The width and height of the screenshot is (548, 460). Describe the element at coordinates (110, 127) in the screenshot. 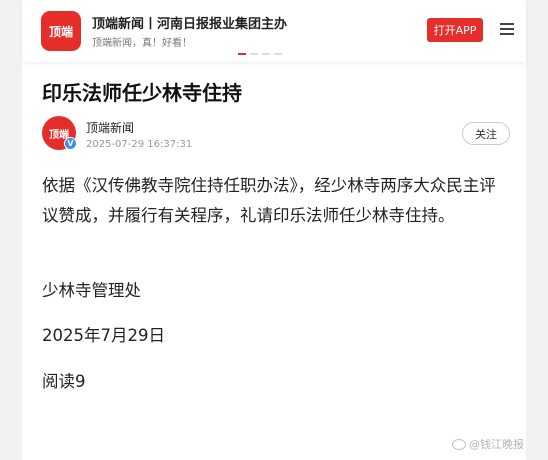

I see `author-name: 顶端新闻` at that location.